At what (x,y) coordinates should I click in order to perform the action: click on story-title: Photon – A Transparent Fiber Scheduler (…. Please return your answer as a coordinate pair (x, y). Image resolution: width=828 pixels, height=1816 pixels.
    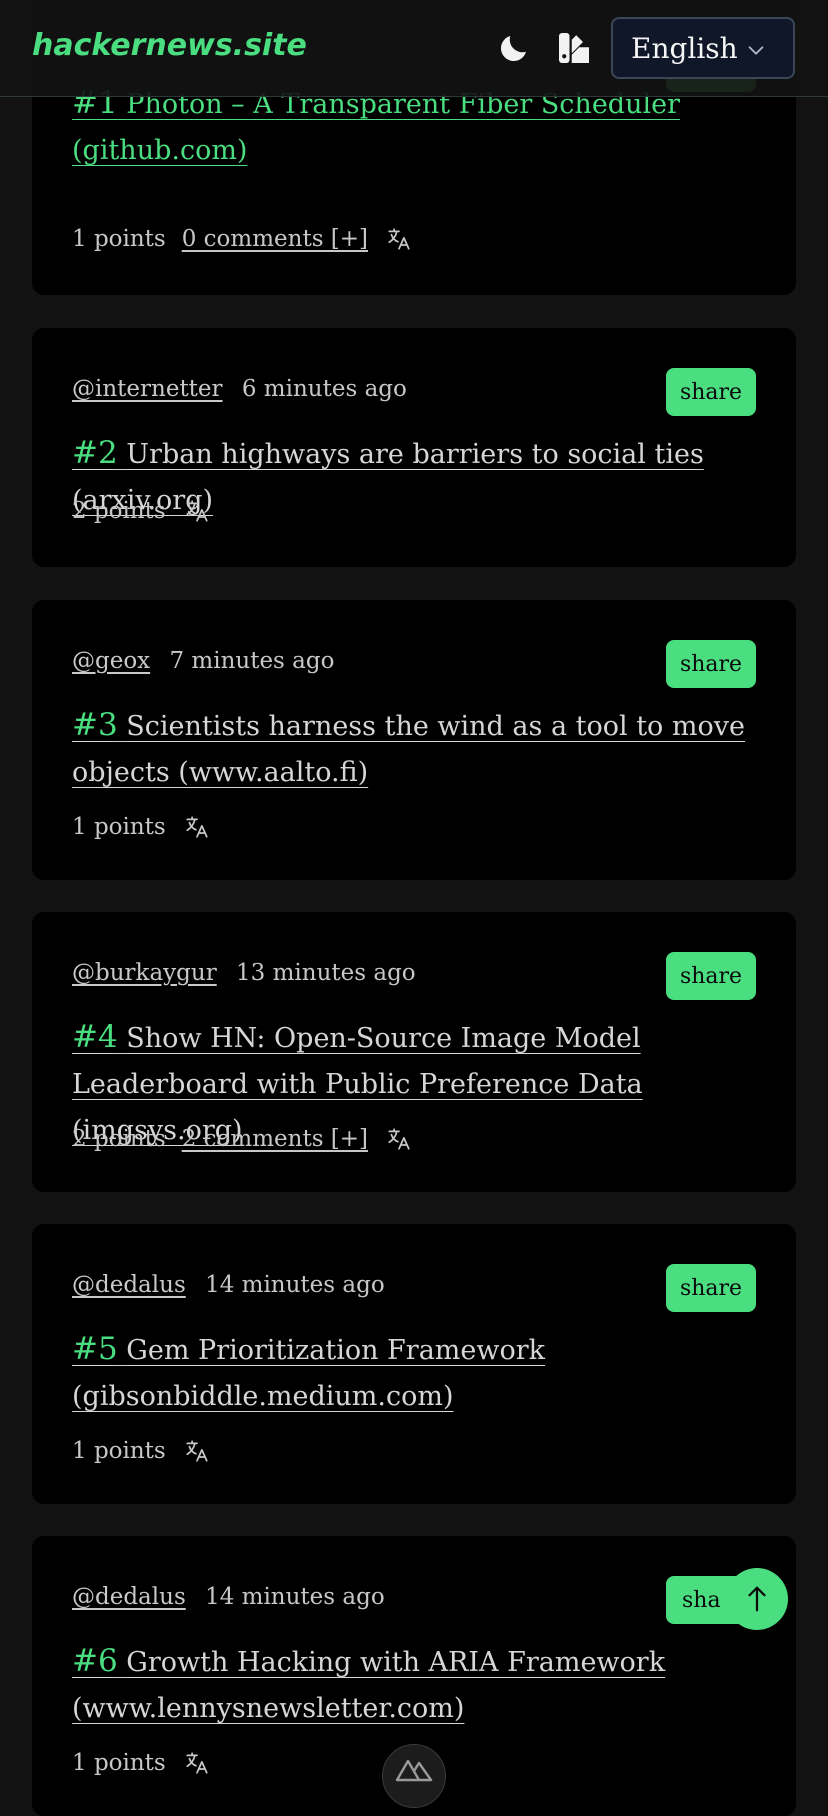
    Looking at the image, I should click on (376, 127).